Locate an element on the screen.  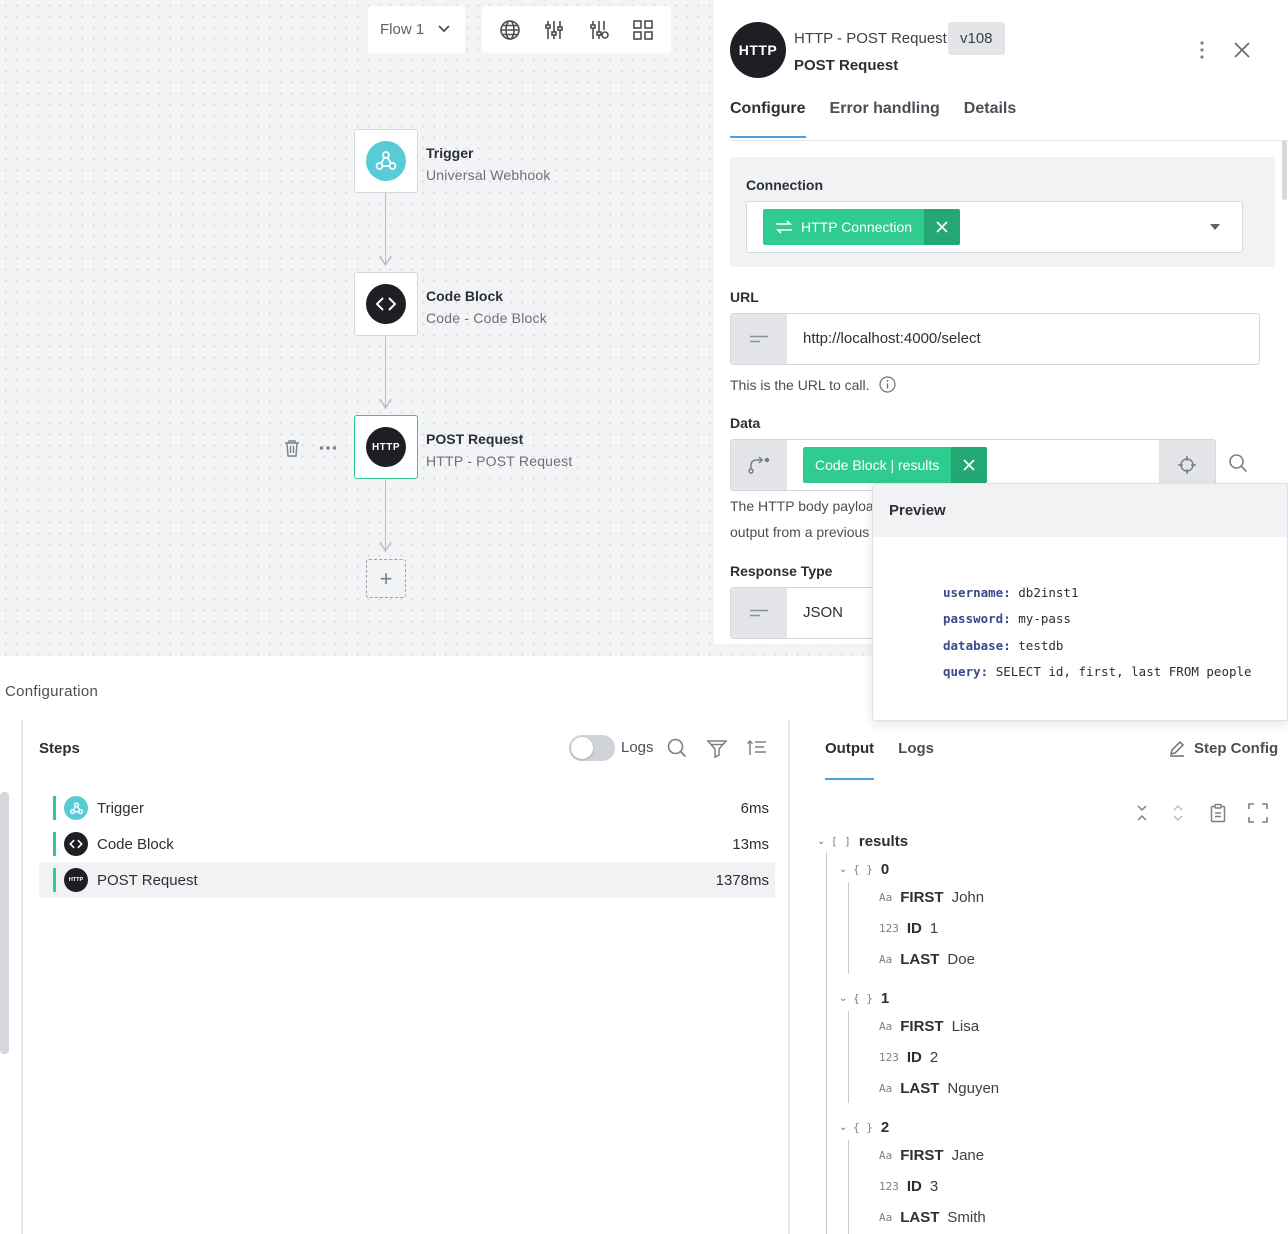
remove-connection-button is located at coordinates (942, 227).